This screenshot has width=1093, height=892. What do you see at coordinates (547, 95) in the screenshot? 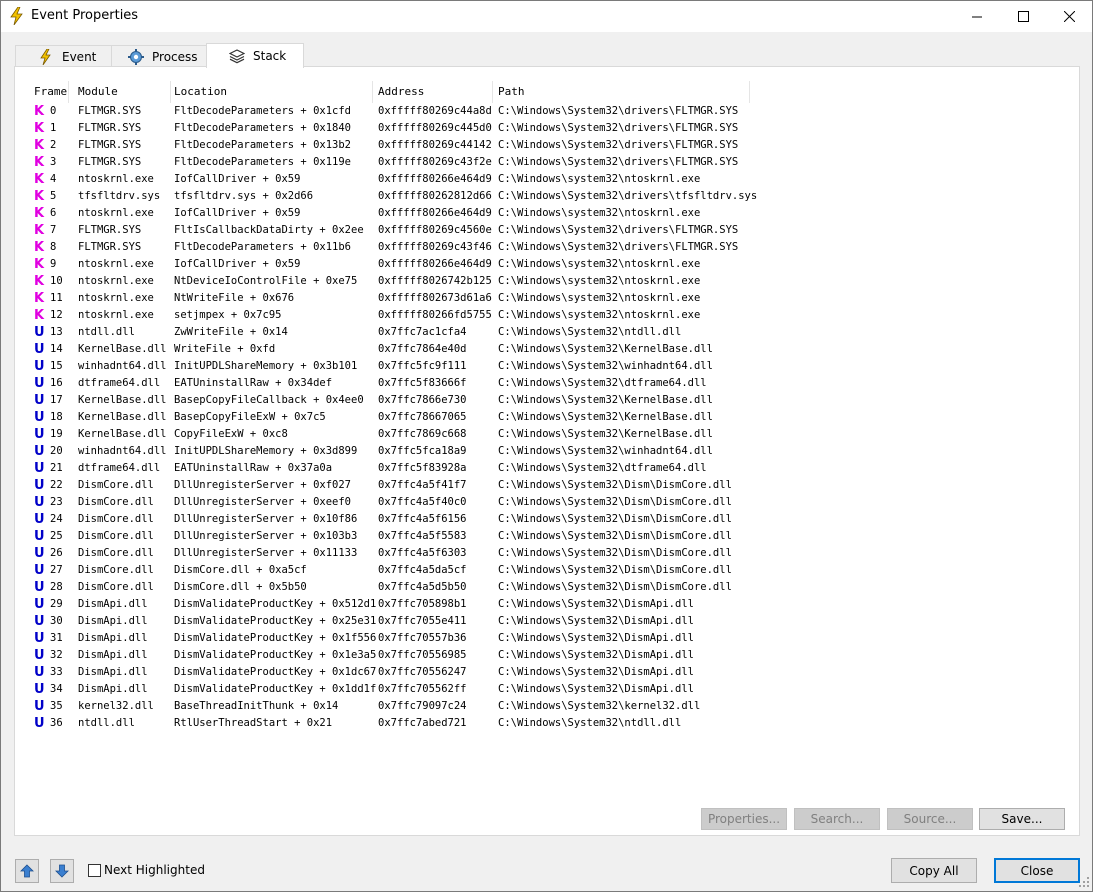
I see `stack-table-header: Frame Module Location Address Path` at bounding box center [547, 95].